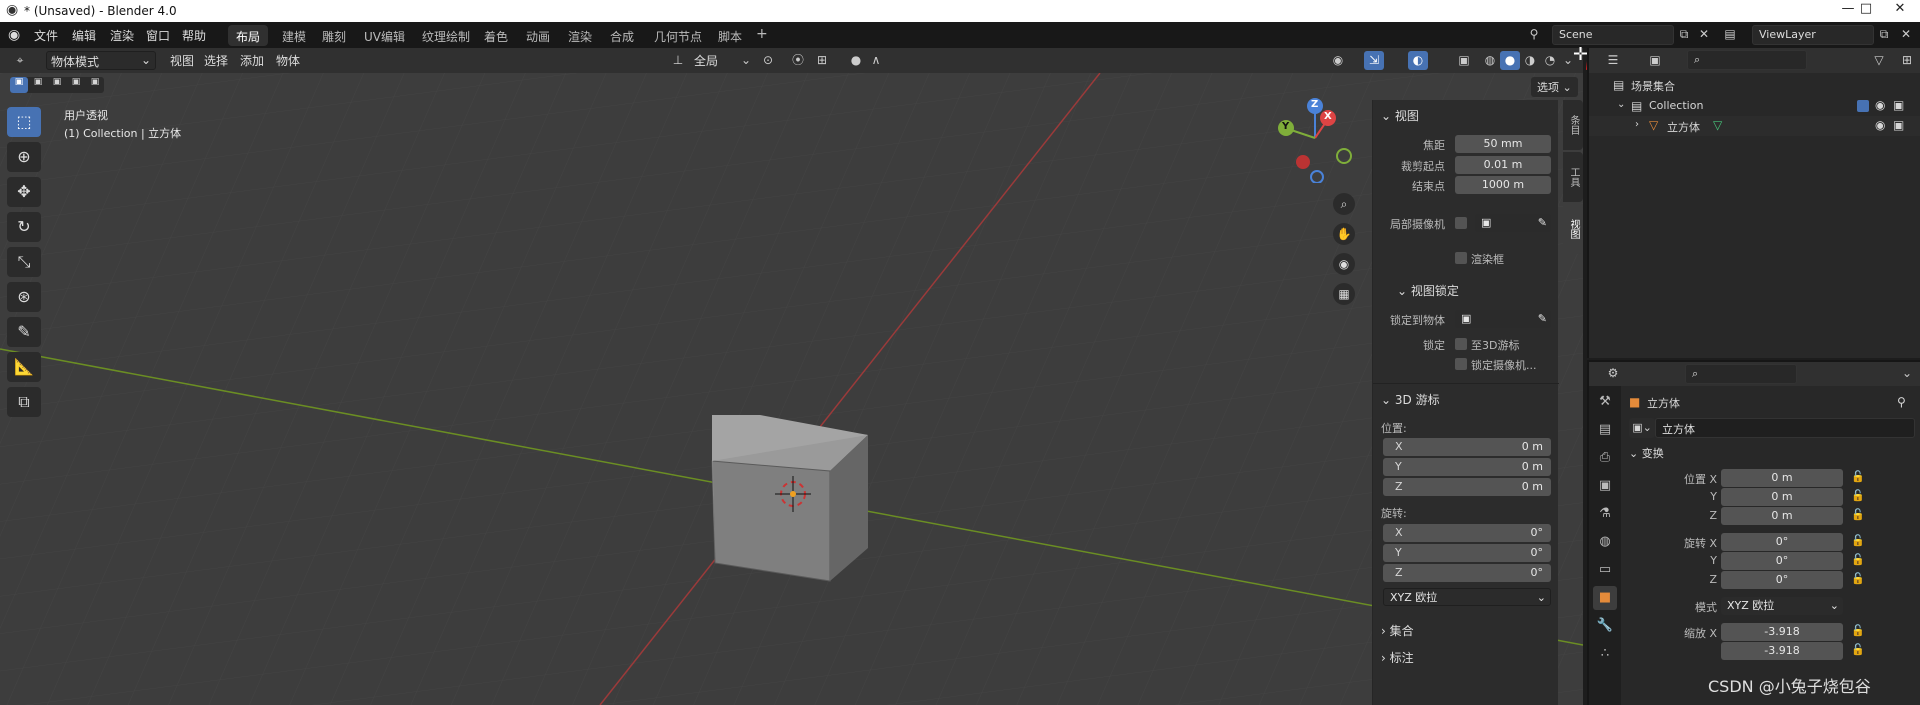 The height and width of the screenshot is (705, 1920). I want to click on scale-tool-icon: ⤡, so click(24, 262).